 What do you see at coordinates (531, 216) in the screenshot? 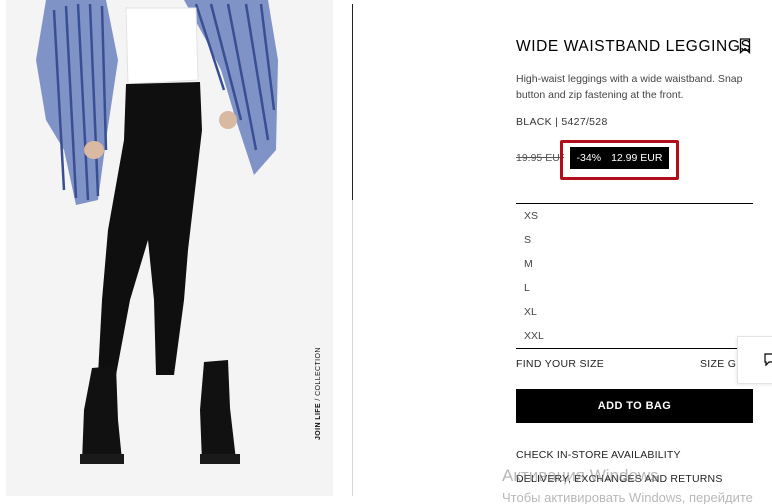
I see `size-option: XS` at bounding box center [531, 216].